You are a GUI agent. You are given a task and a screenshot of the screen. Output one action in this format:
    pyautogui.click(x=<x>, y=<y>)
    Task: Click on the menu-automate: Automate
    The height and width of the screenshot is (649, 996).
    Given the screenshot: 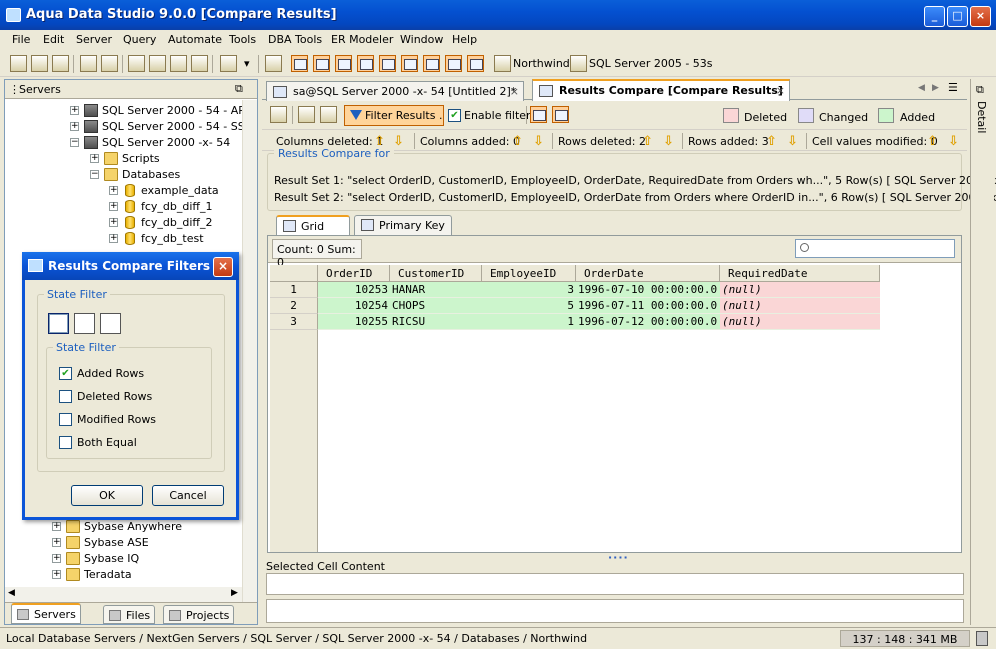 What is the action you would take?
    pyautogui.click(x=195, y=39)
    